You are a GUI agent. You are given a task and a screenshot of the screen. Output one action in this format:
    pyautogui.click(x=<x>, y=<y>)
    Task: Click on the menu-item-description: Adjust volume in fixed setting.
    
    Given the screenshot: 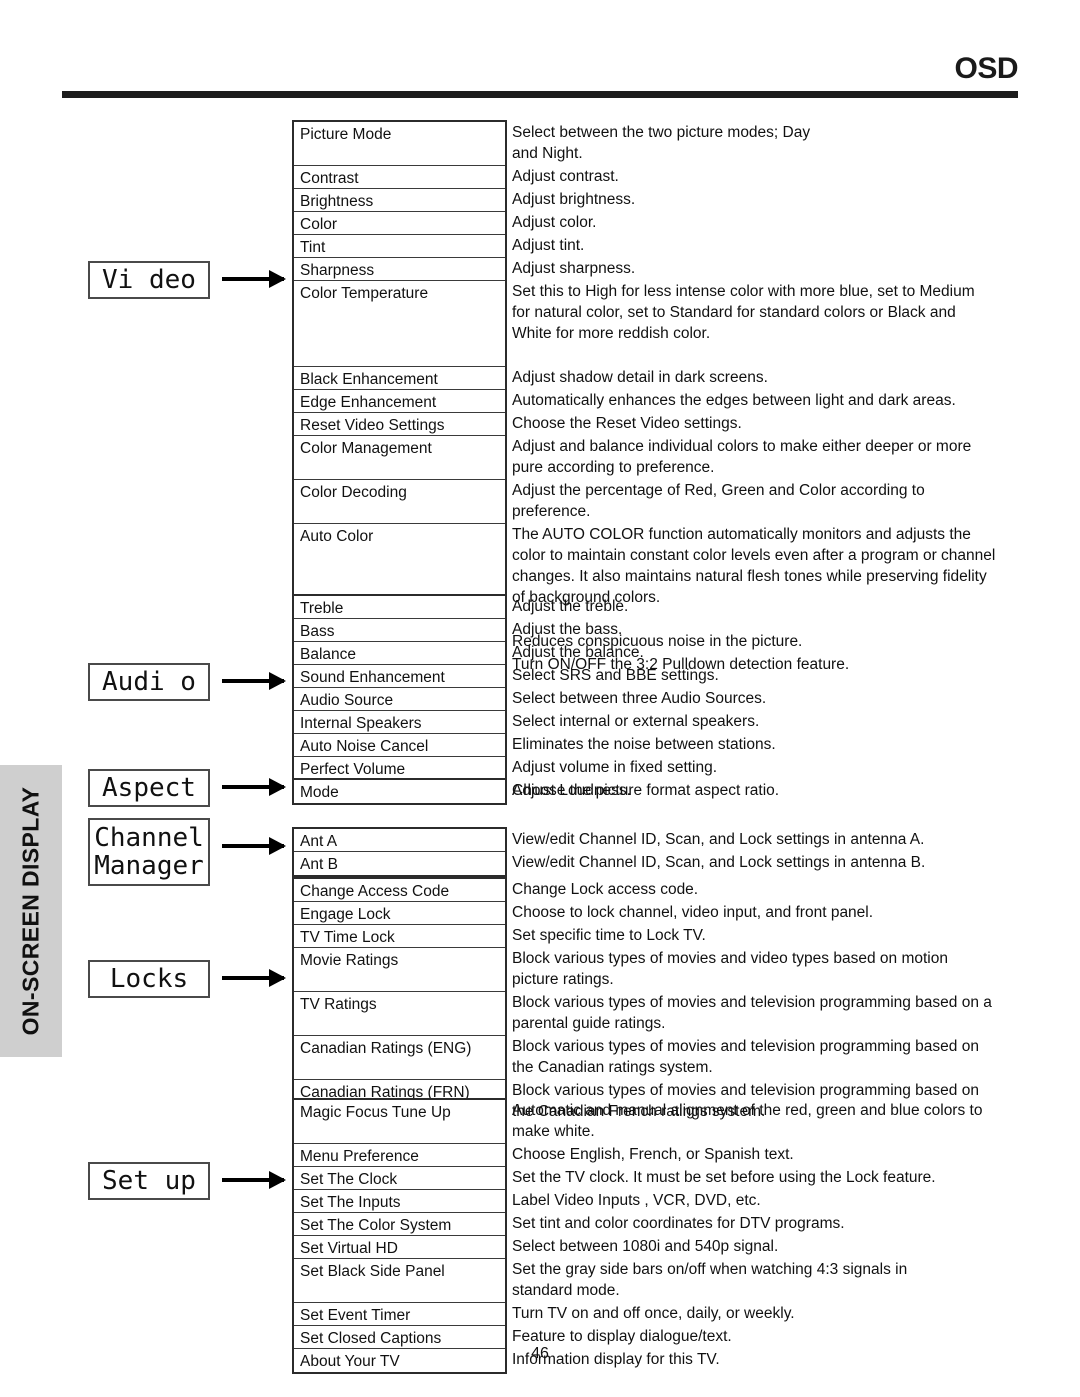 What is the action you would take?
    pyautogui.click(x=615, y=767)
    